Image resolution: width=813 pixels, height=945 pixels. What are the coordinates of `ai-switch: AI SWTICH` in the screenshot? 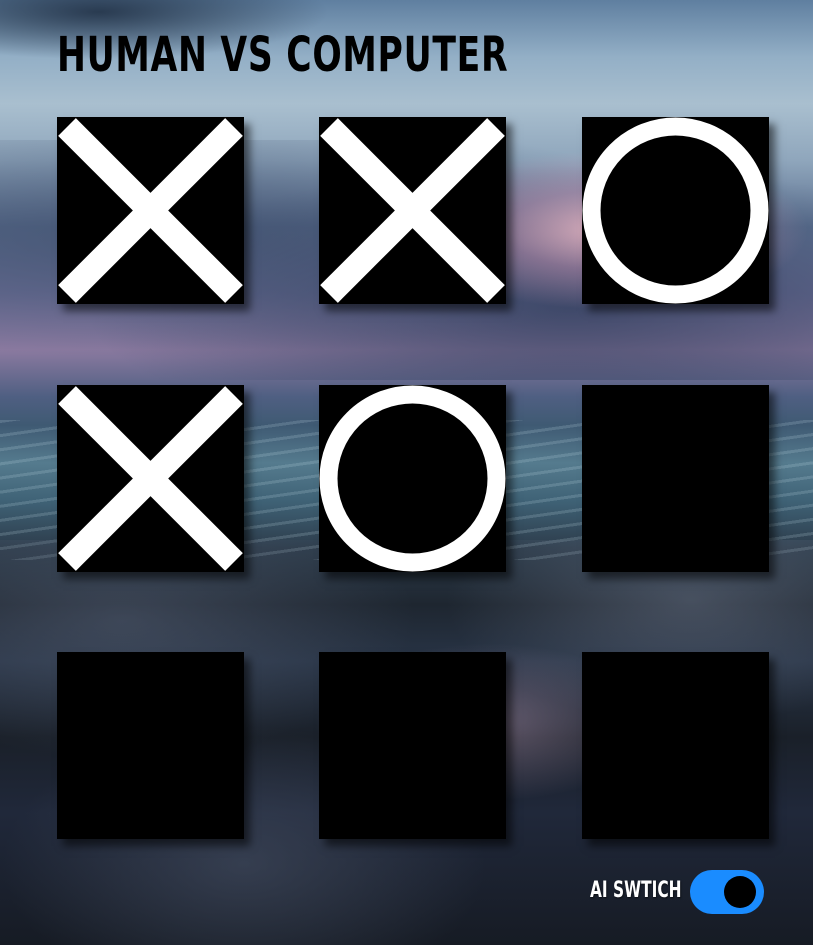 It's located at (680, 892).